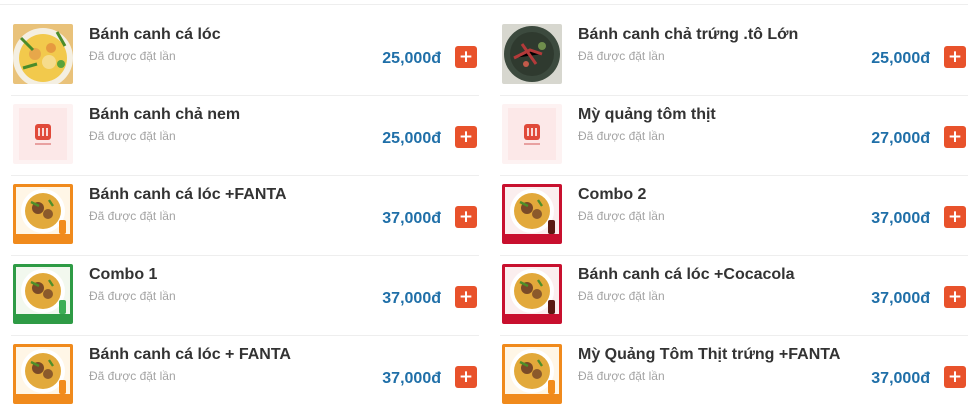  What do you see at coordinates (164, 115) in the screenshot?
I see `dish-name: Bánh canh chả nem` at bounding box center [164, 115].